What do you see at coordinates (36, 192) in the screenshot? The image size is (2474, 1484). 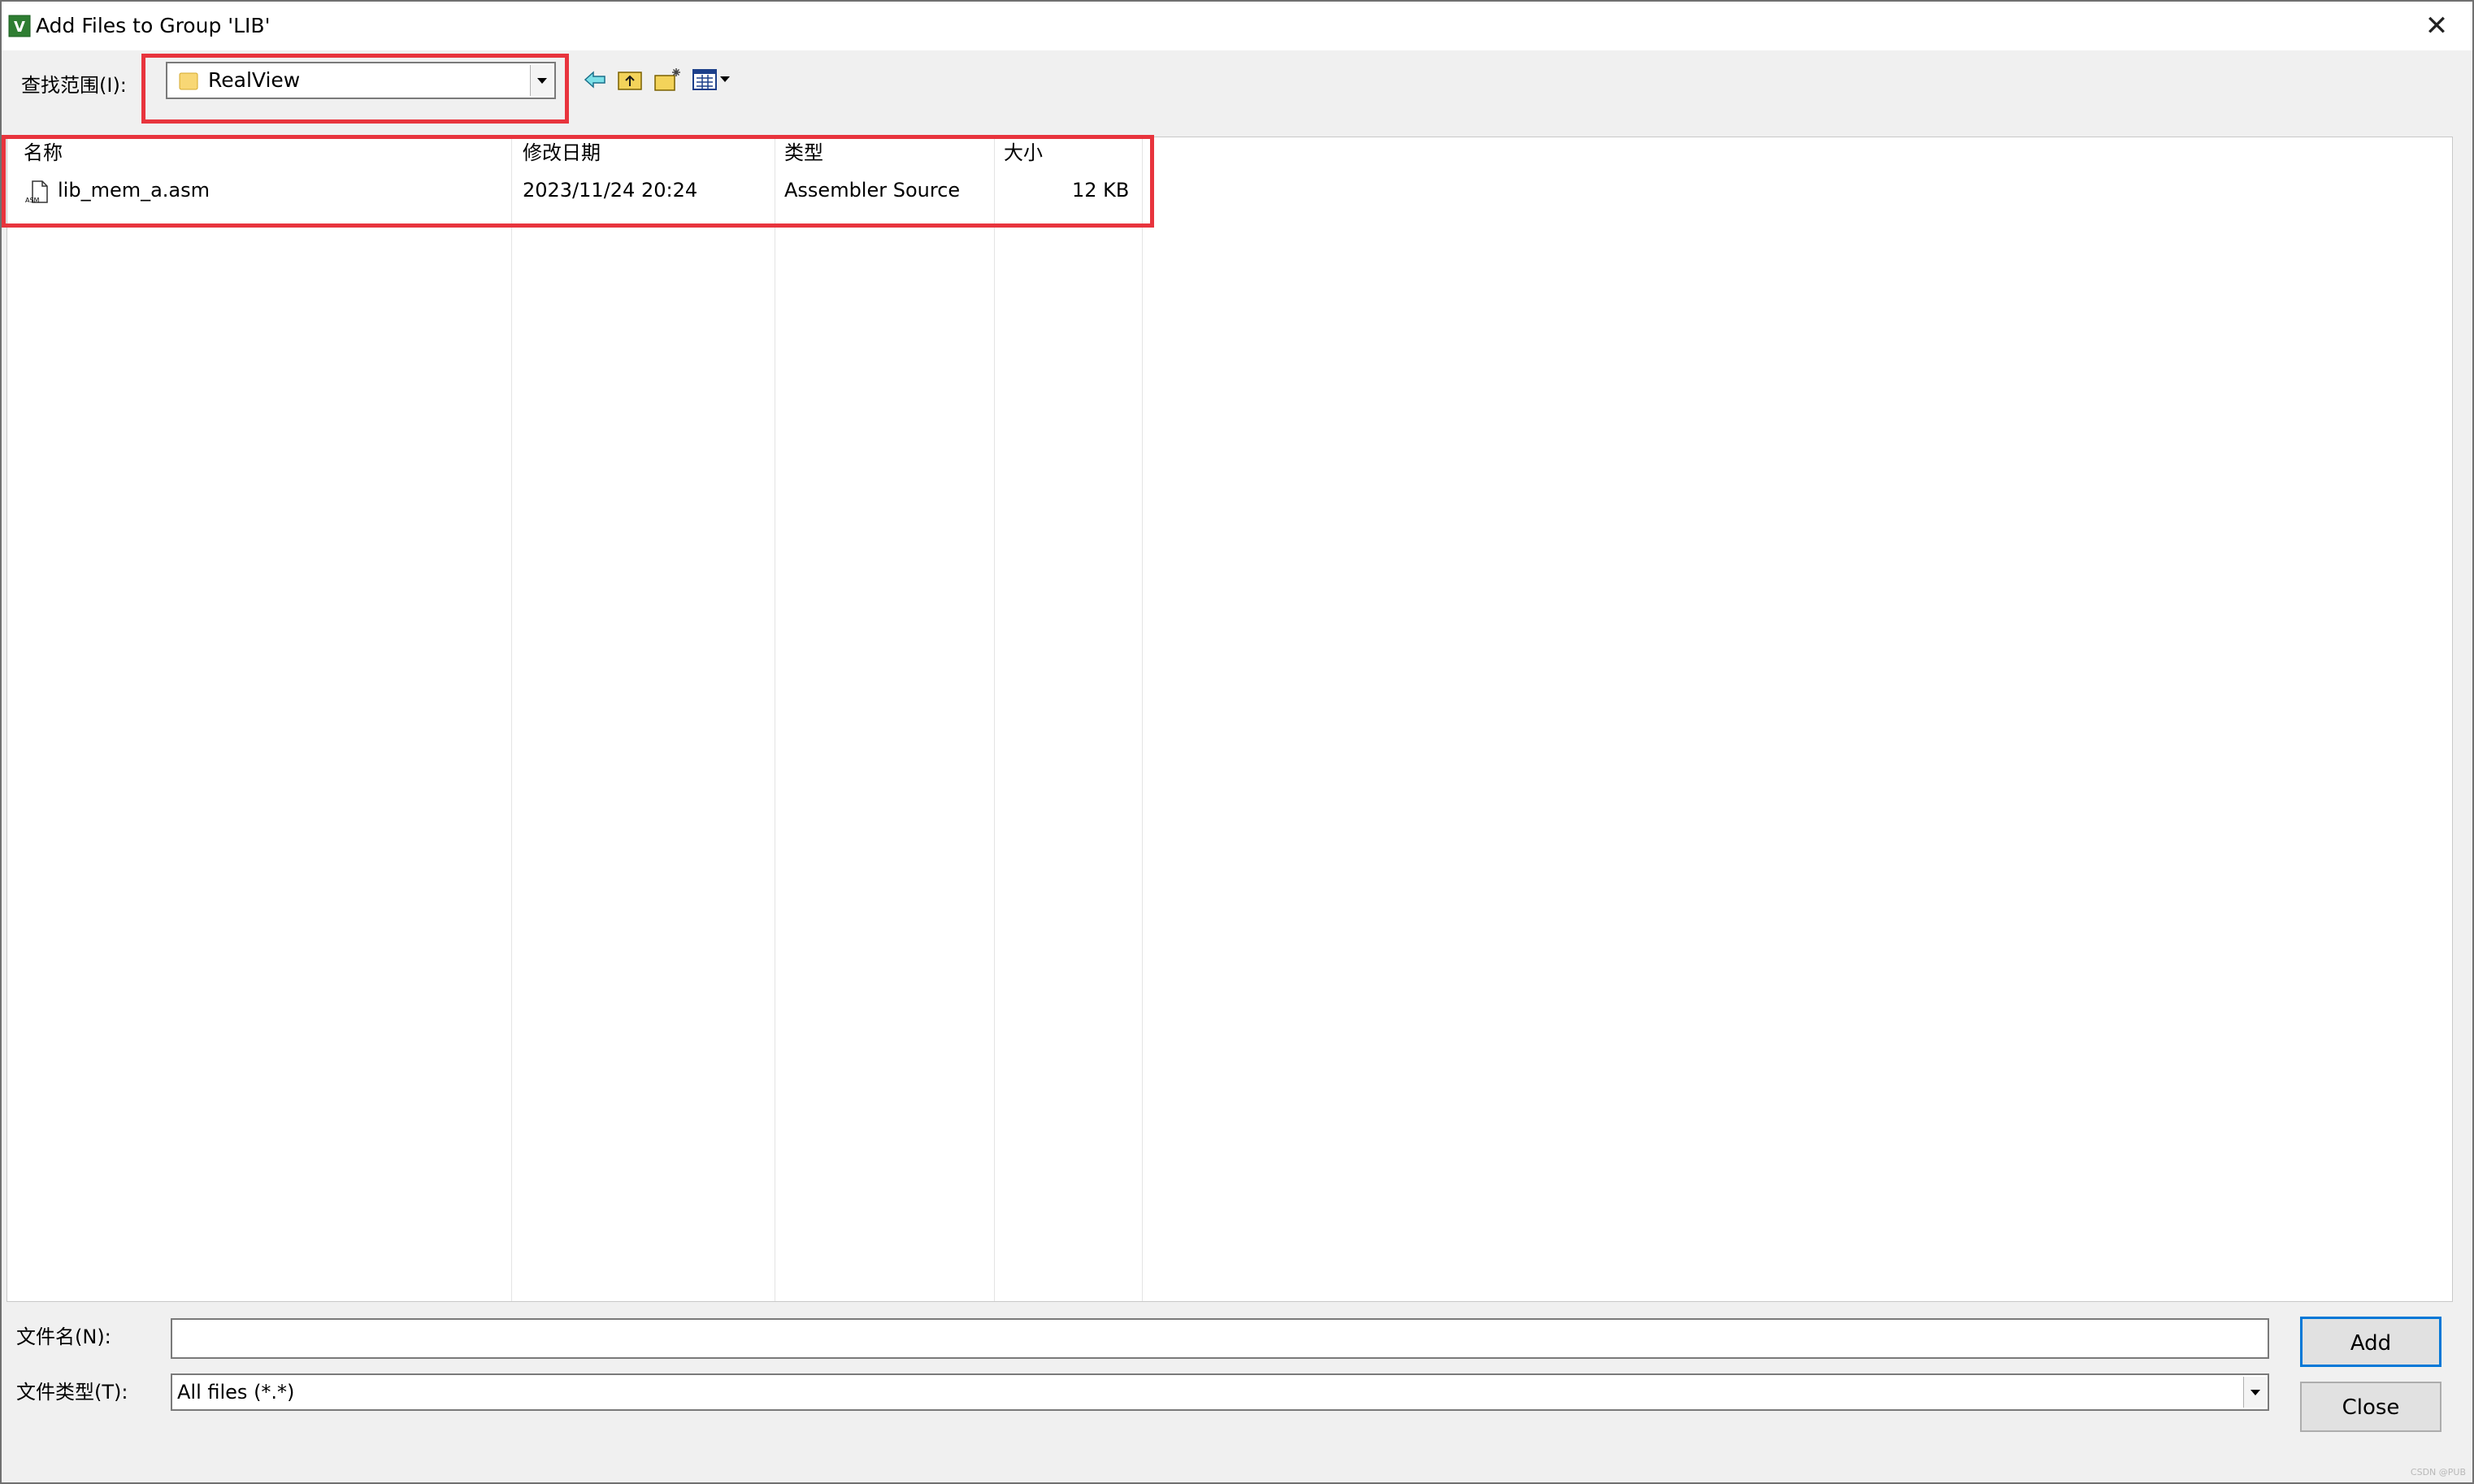 I see `asm-file-icon: ASM` at bounding box center [36, 192].